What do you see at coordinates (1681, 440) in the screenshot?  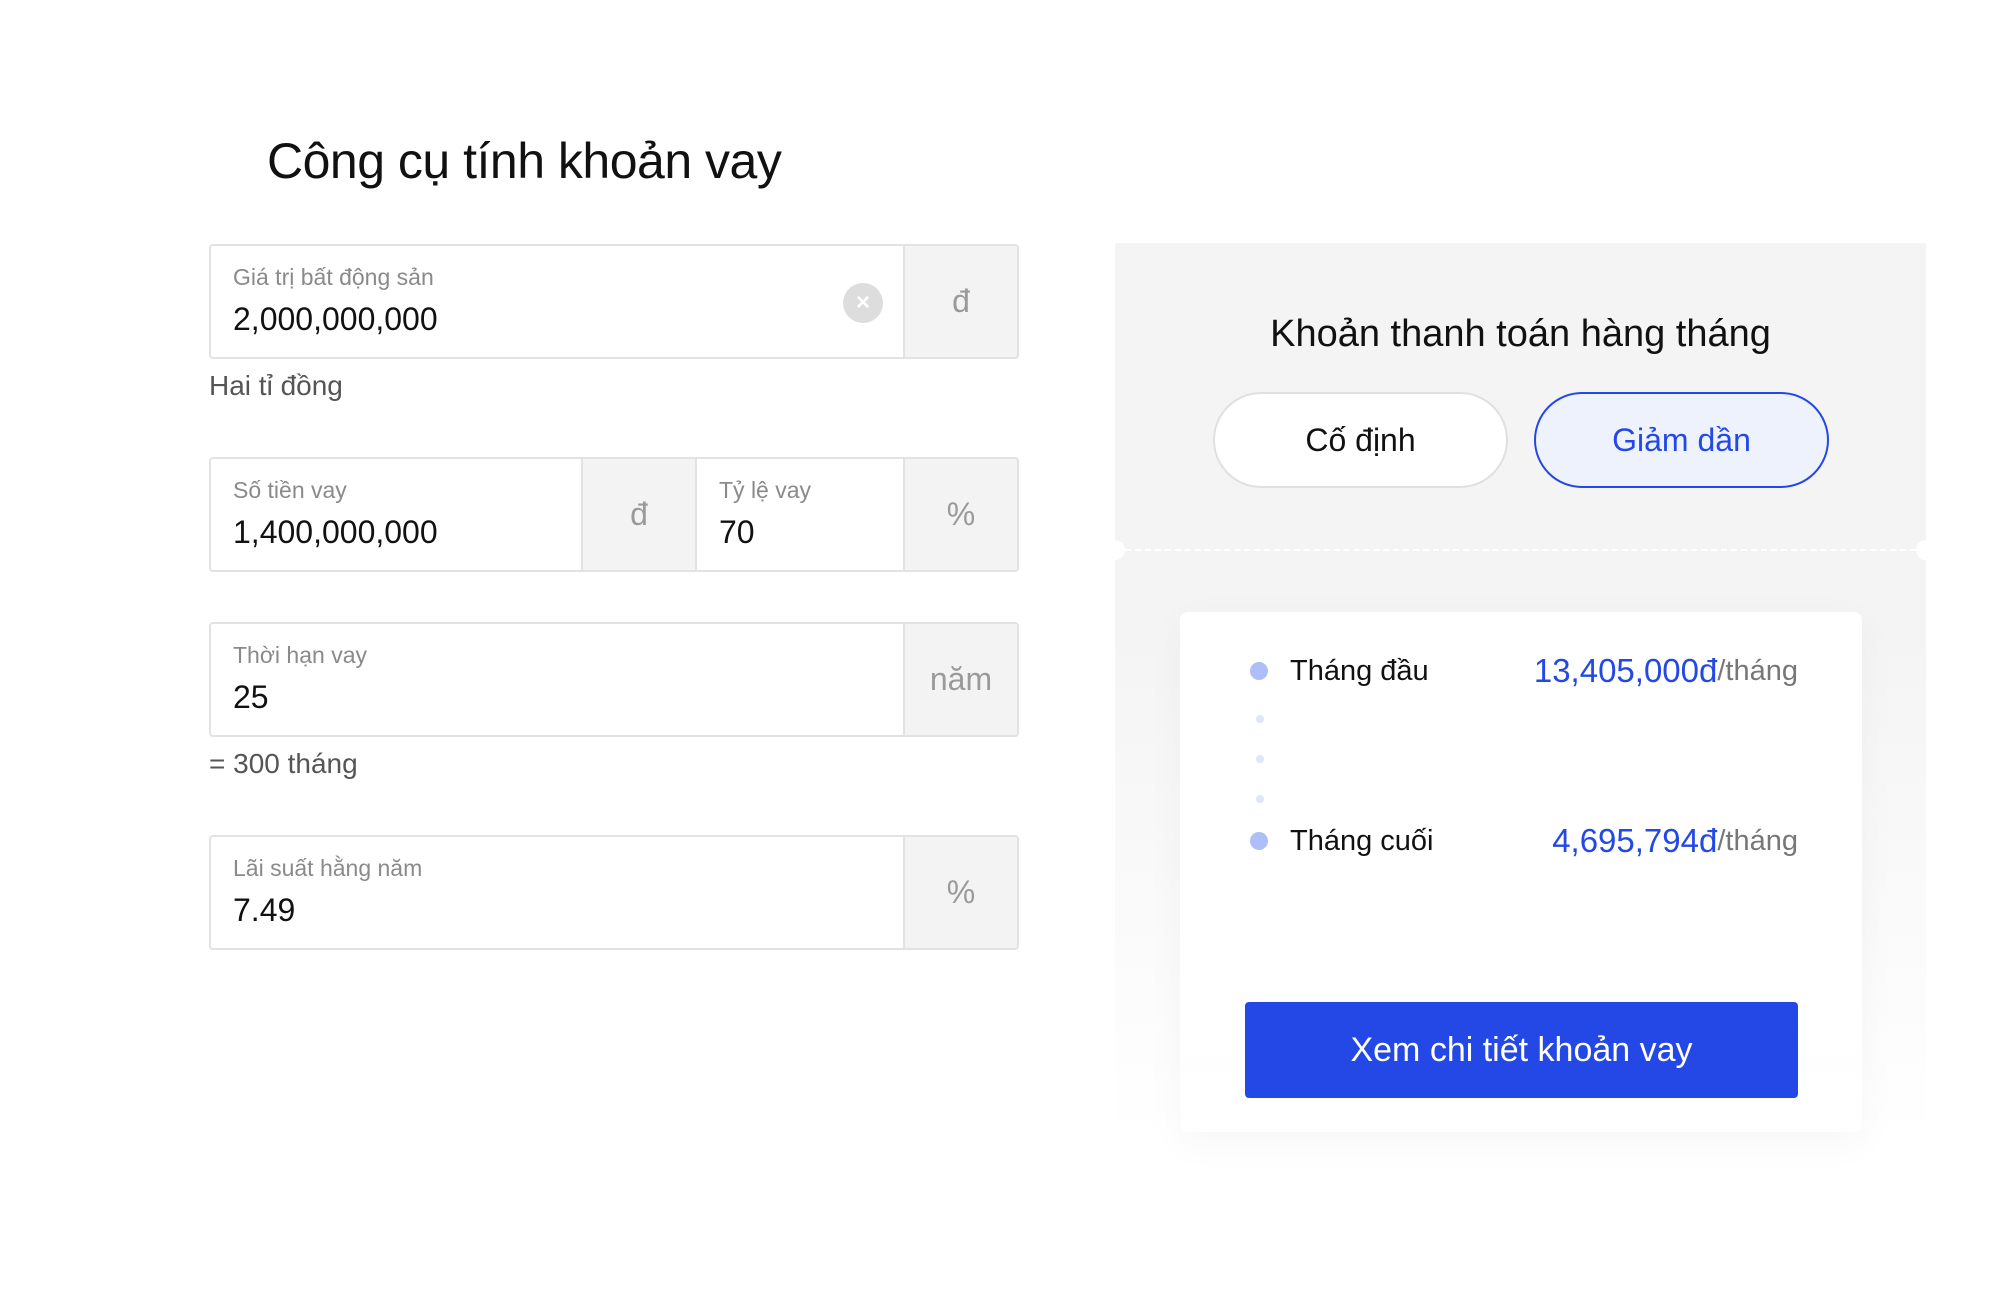 I see `toggle-decreasing: Giảm dần` at bounding box center [1681, 440].